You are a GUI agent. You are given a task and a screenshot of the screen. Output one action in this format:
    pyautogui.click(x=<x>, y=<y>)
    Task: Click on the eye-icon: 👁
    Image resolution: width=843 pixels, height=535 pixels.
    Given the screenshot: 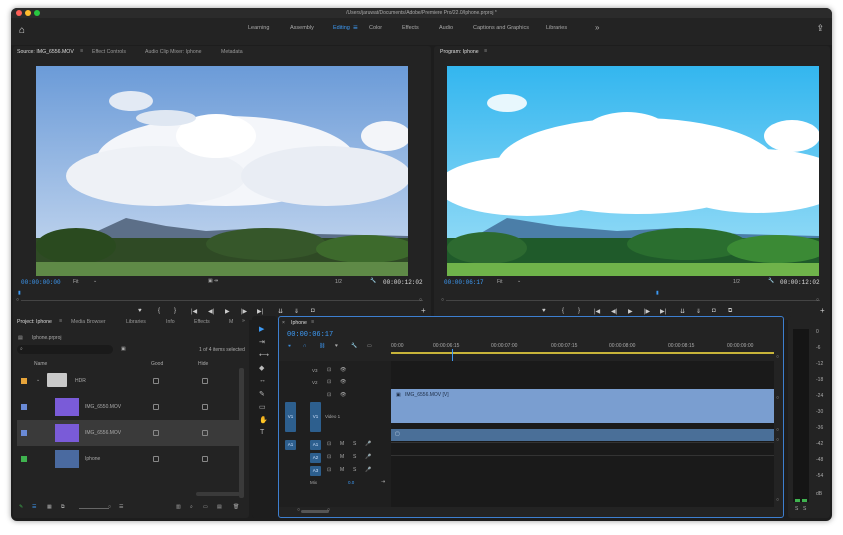 What is the action you would take?
    pyautogui.click(x=343, y=370)
    